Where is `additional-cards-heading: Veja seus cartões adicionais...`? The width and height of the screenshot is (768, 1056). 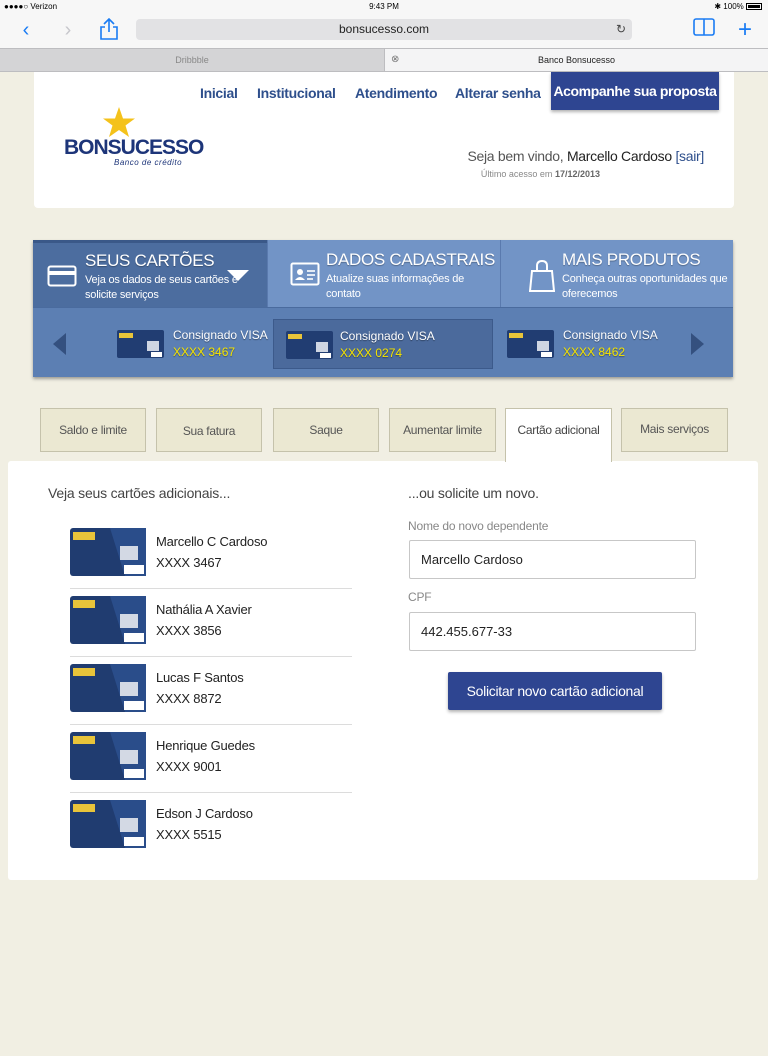
additional-cards-heading: Veja seus cartões adicionais... is located at coordinates (139, 493).